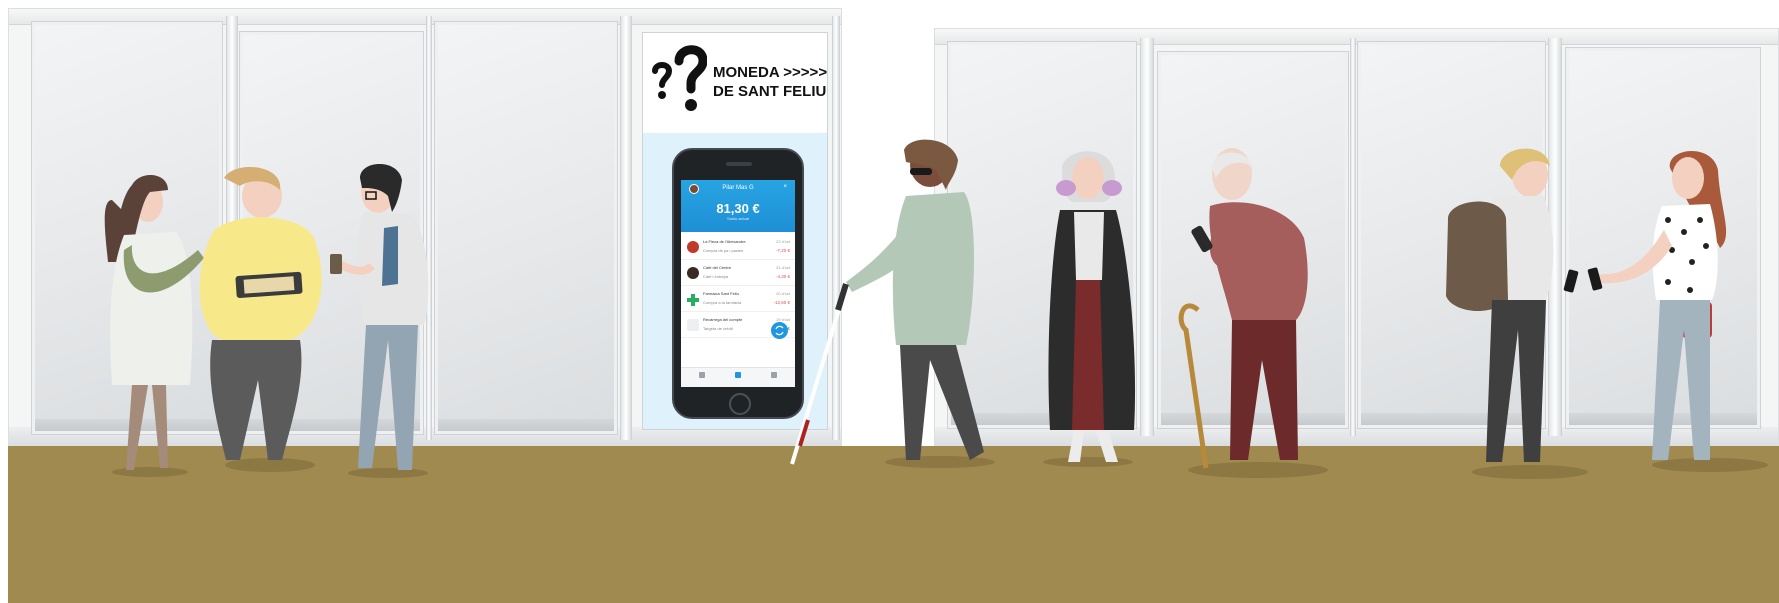 The width and height of the screenshot is (1779, 603). What do you see at coordinates (1657, 305) in the screenshot?
I see `person-woman-polkadot` at bounding box center [1657, 305].